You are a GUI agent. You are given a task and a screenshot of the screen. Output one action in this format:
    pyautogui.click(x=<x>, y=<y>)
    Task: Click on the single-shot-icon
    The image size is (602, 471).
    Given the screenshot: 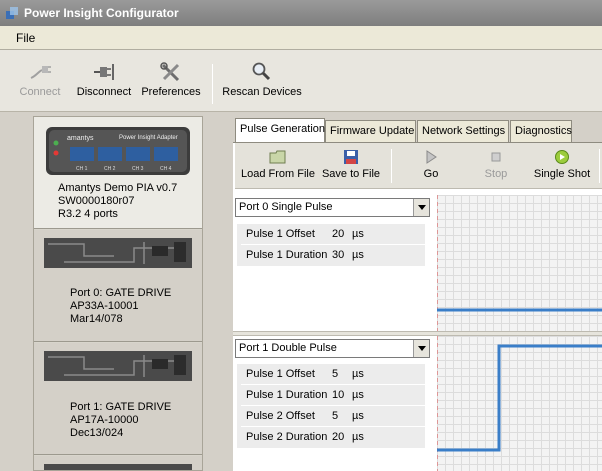 What is the action you would take?
    pyautogui.click(x=562, y=157)
    